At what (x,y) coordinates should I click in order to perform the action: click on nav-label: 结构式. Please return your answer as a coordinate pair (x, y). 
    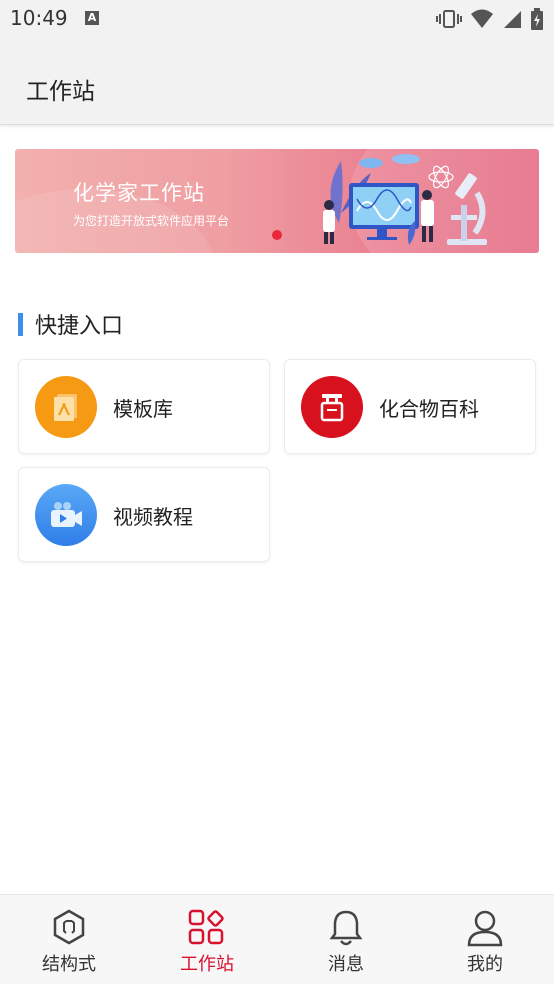
    Looking at the image, I should click on (69, 964).